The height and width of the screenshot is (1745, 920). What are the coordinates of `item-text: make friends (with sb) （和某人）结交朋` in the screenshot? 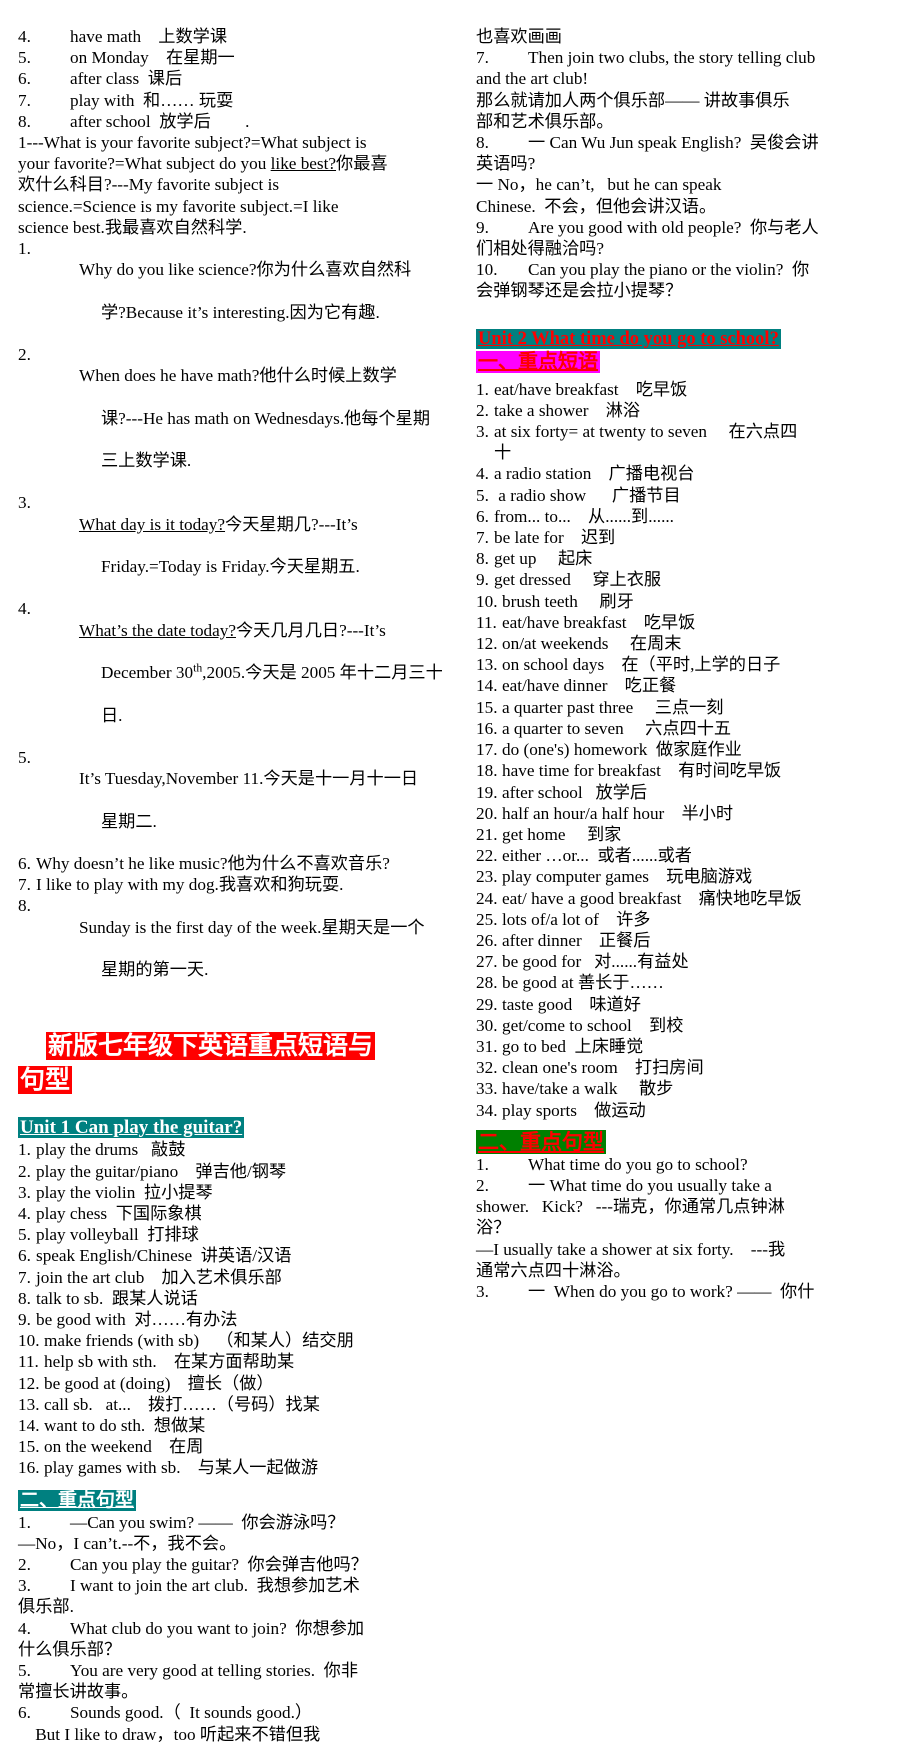 It's located at (199, 1341).